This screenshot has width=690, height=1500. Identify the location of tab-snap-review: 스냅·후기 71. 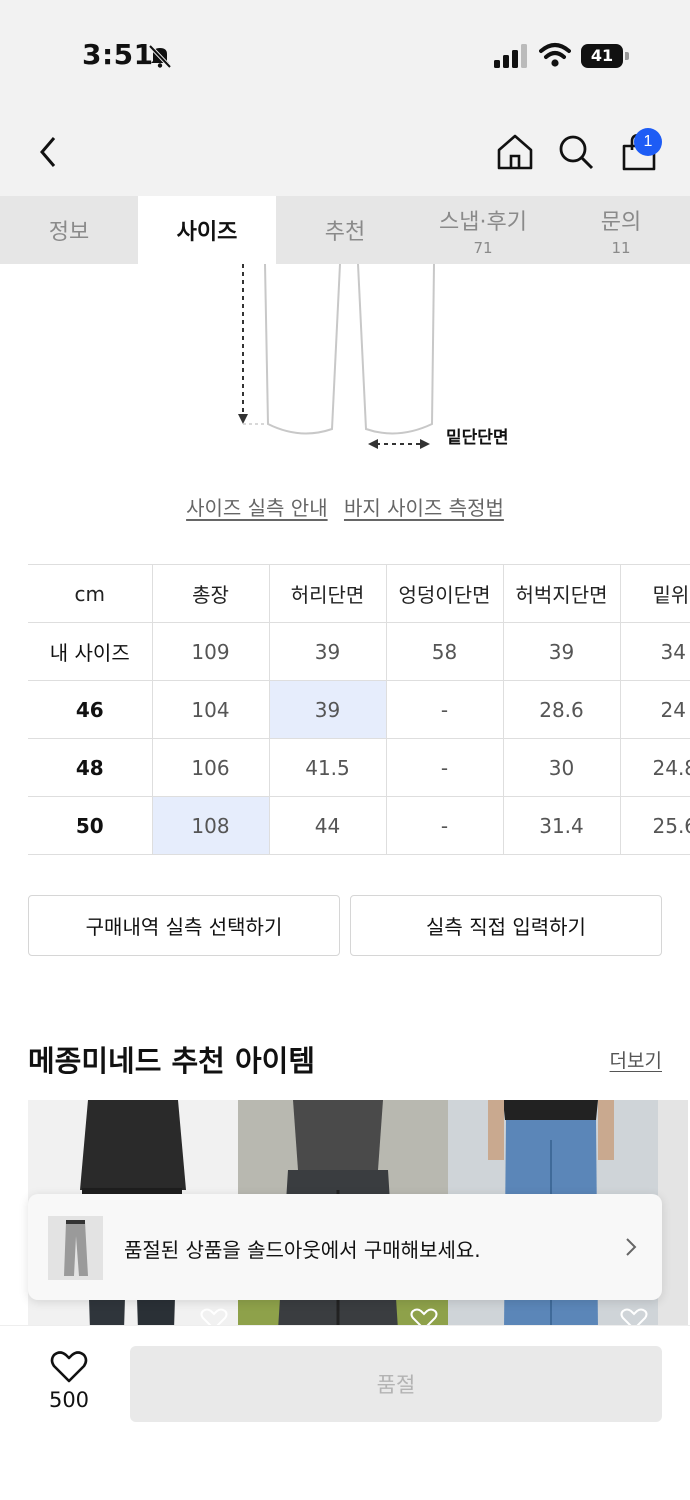
(483, 230).